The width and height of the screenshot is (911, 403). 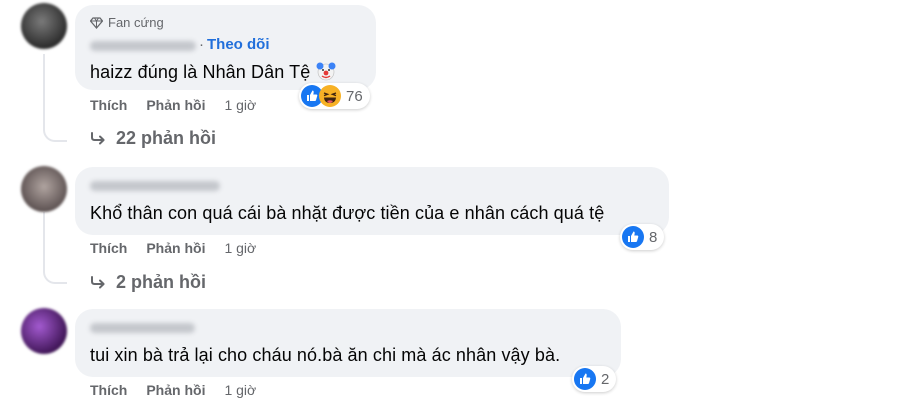 I want to click on reaction-count: 2, so click(x=605, y=379).